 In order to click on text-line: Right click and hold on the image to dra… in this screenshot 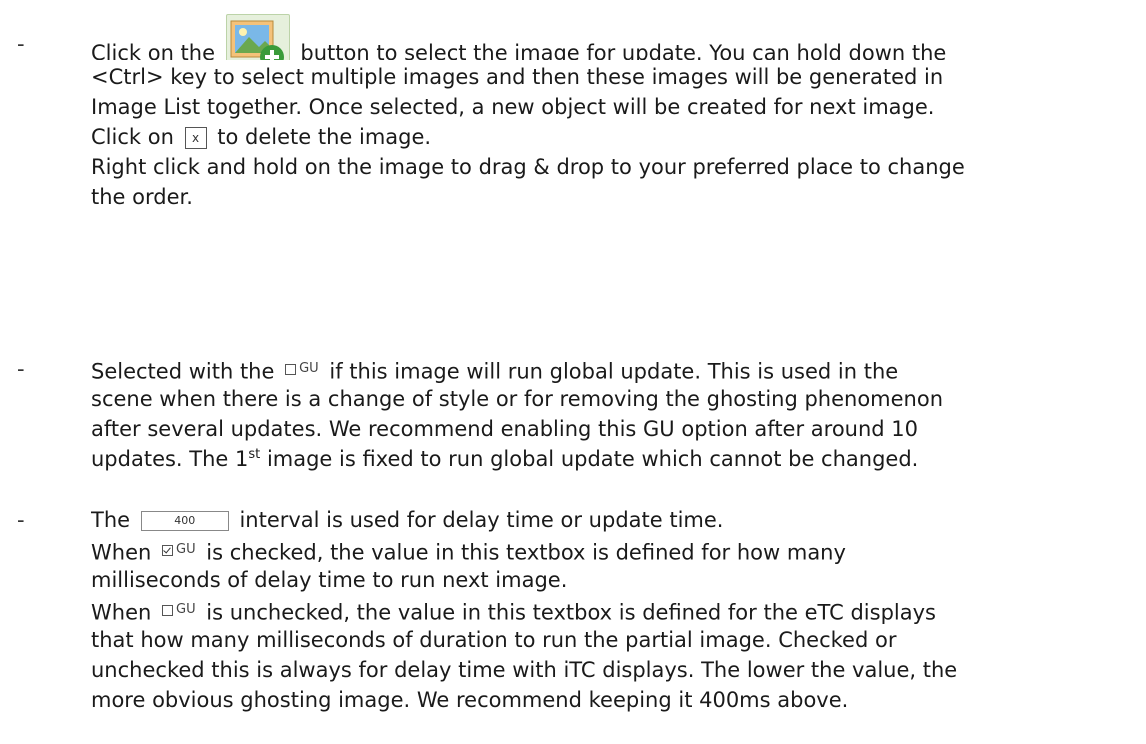, I will do `click(528, 167)`.